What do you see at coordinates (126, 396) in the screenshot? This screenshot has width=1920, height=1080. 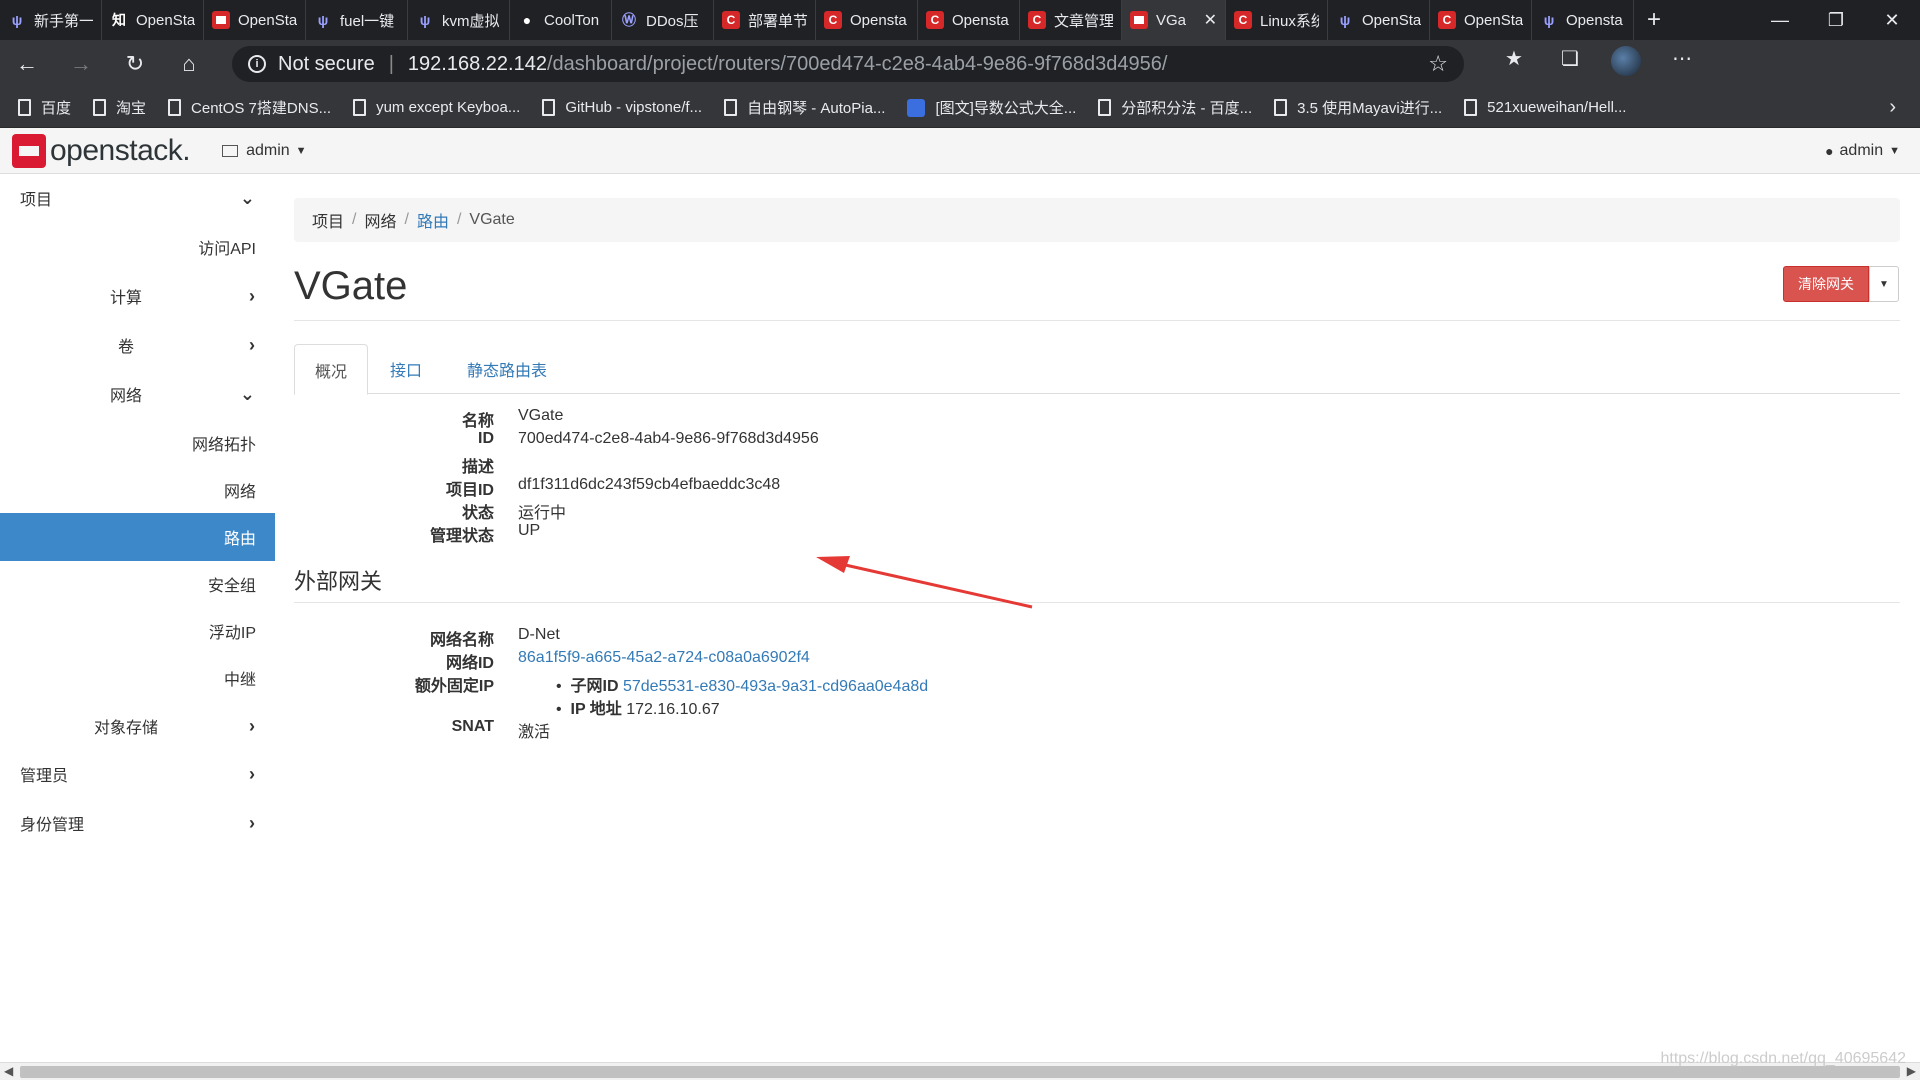 I see `sidebar-item-label: 网络` at bounding box center [126, 396].